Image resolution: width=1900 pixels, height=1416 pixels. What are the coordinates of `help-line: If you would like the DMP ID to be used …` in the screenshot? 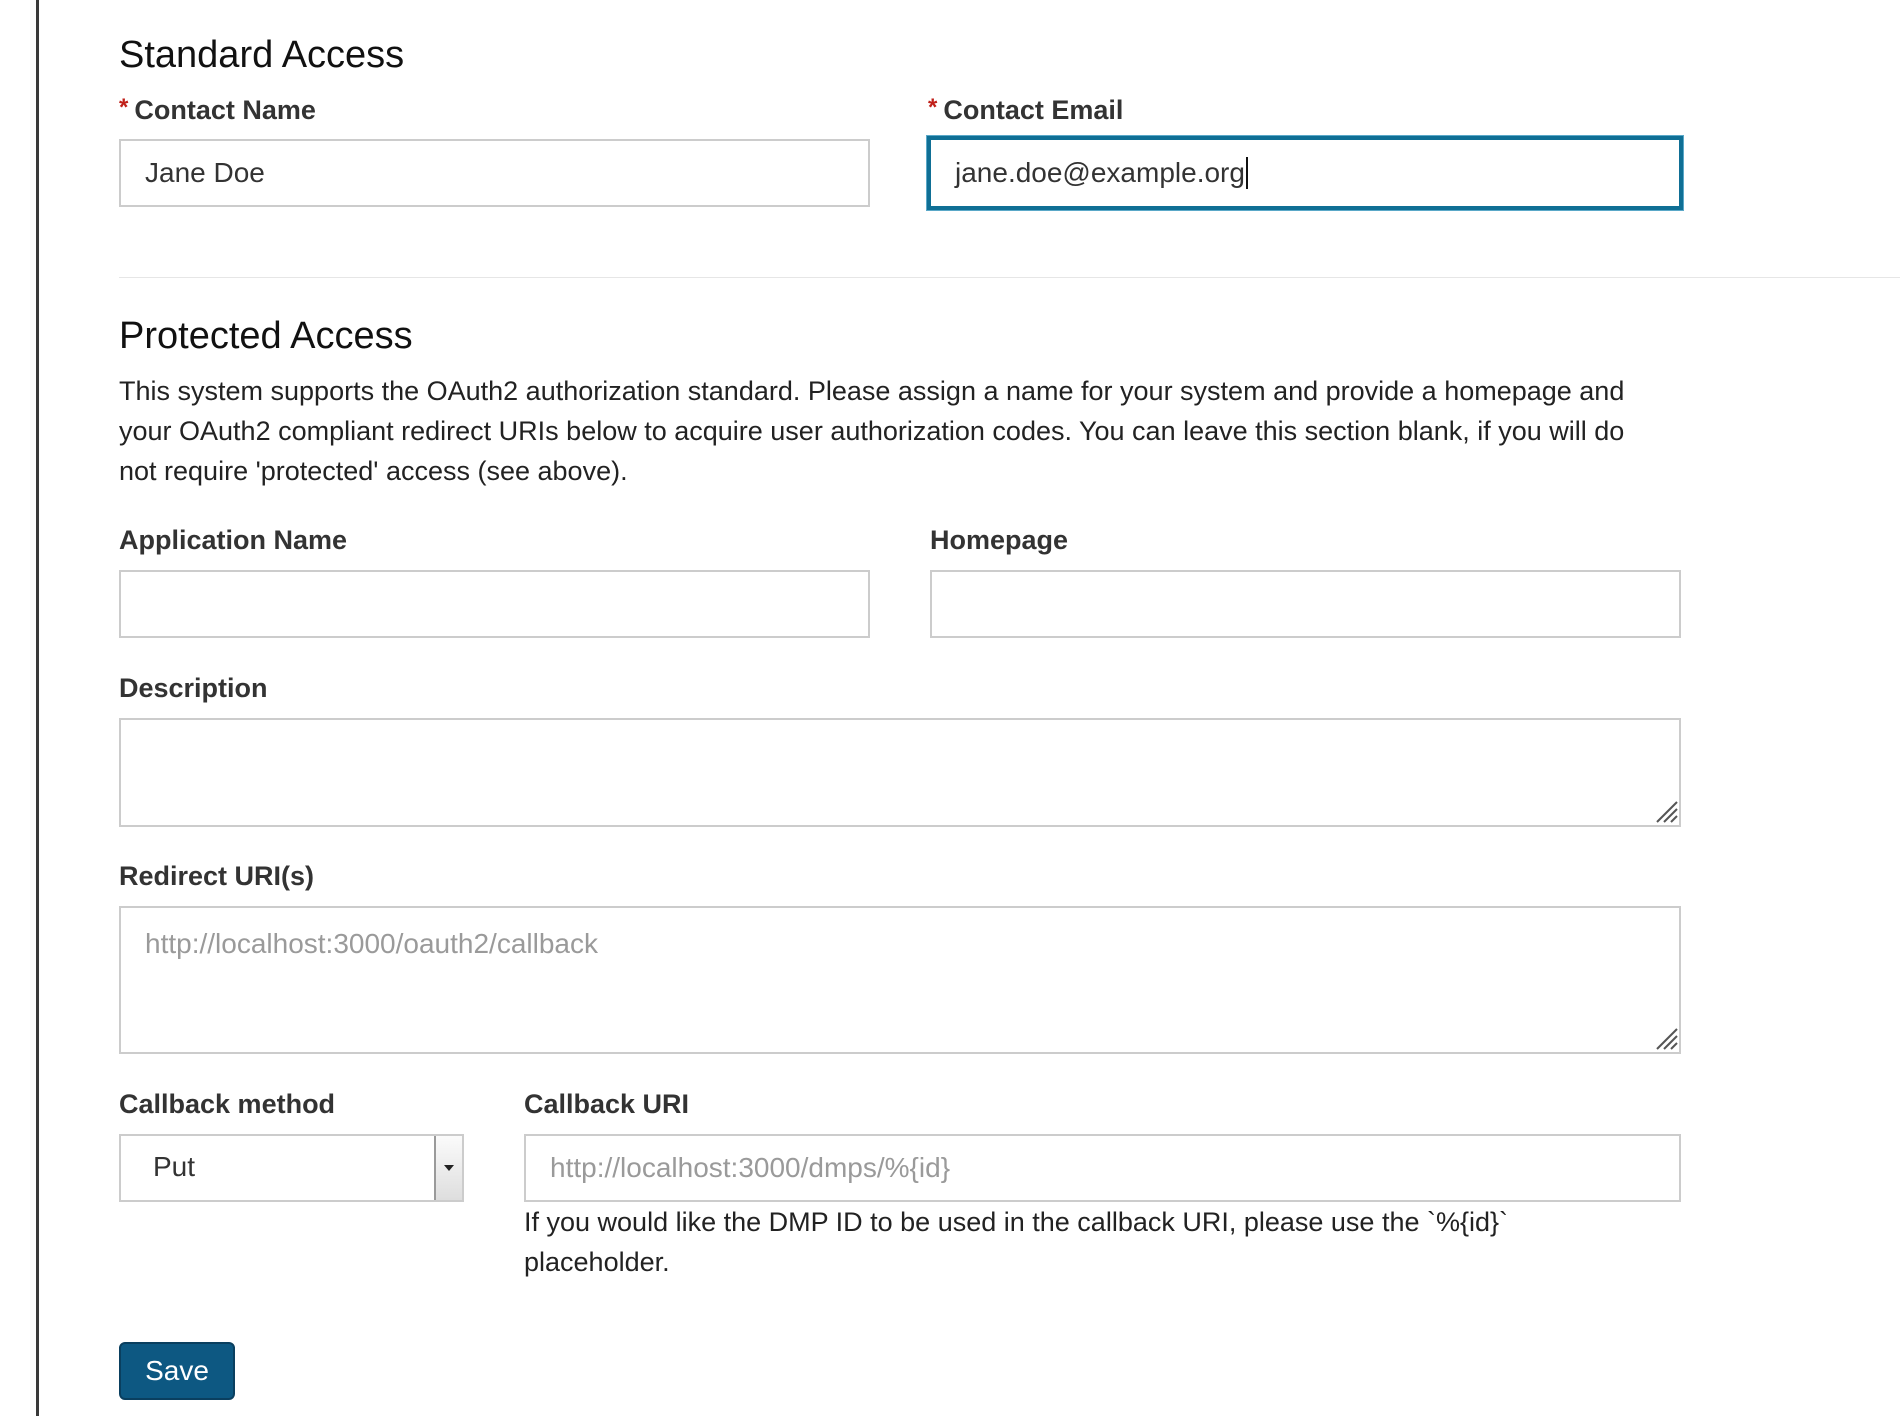 It's located at (1016, 1222).